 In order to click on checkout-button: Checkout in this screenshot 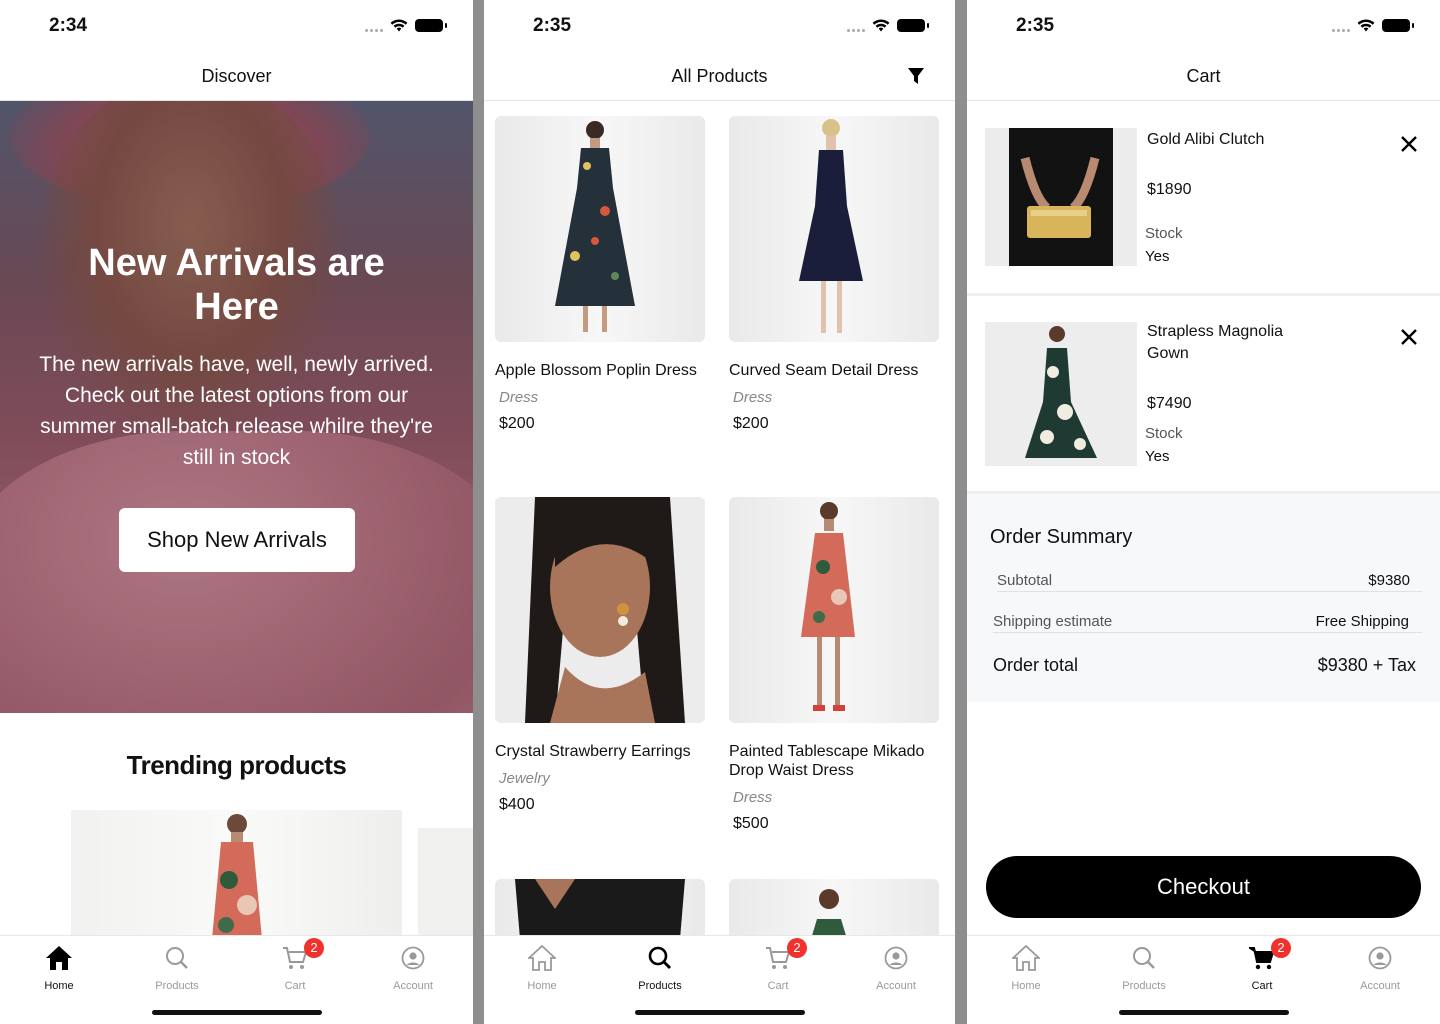, I will do `click(1203, 887)`.